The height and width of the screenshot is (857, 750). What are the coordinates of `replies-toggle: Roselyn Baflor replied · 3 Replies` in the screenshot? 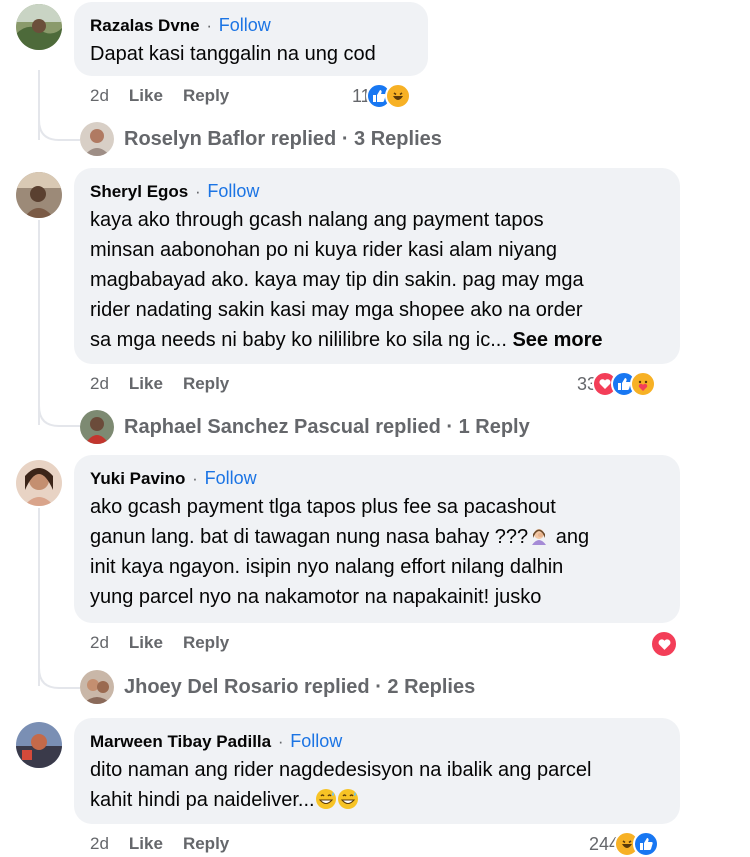 It's located at (261, 139).